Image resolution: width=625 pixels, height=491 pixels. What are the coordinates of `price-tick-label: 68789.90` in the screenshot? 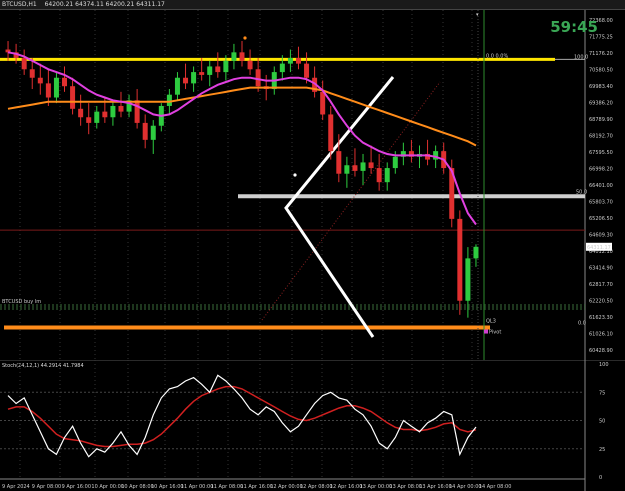 It's located at (601, 120).